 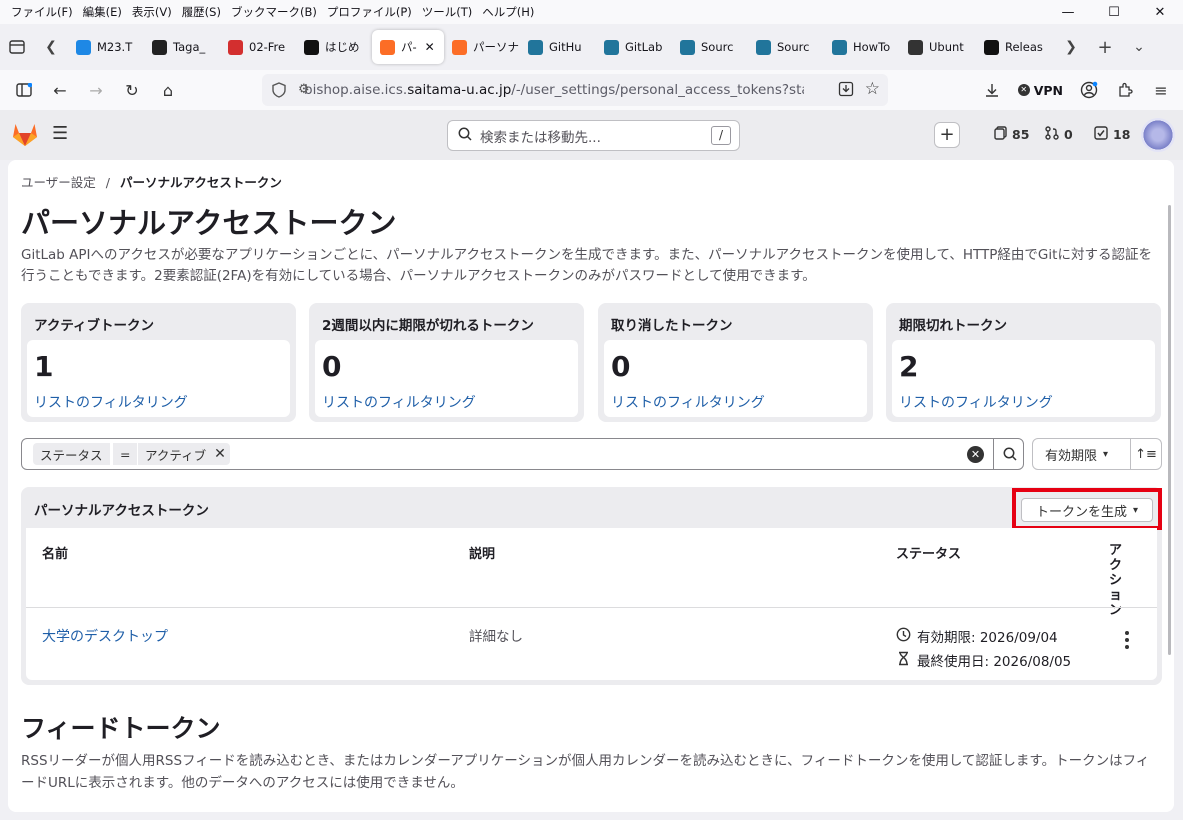 I want to click on browser-tab: パーソナ, so click(x=482, y=47).